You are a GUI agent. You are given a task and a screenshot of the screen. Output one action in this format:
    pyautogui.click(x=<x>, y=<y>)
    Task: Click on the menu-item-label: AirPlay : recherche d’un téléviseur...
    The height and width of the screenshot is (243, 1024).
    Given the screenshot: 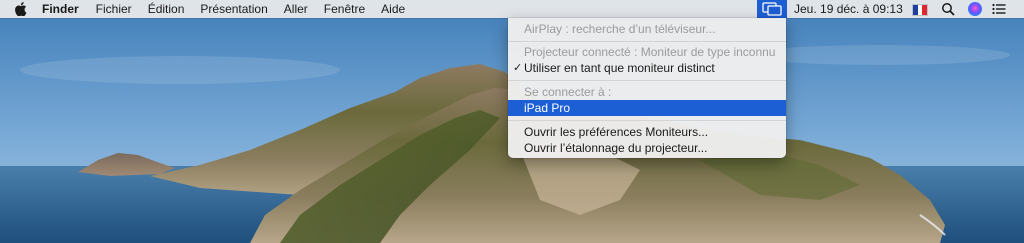 What is the action you would take?
    pyautogui.click(x=620, y=29)
    